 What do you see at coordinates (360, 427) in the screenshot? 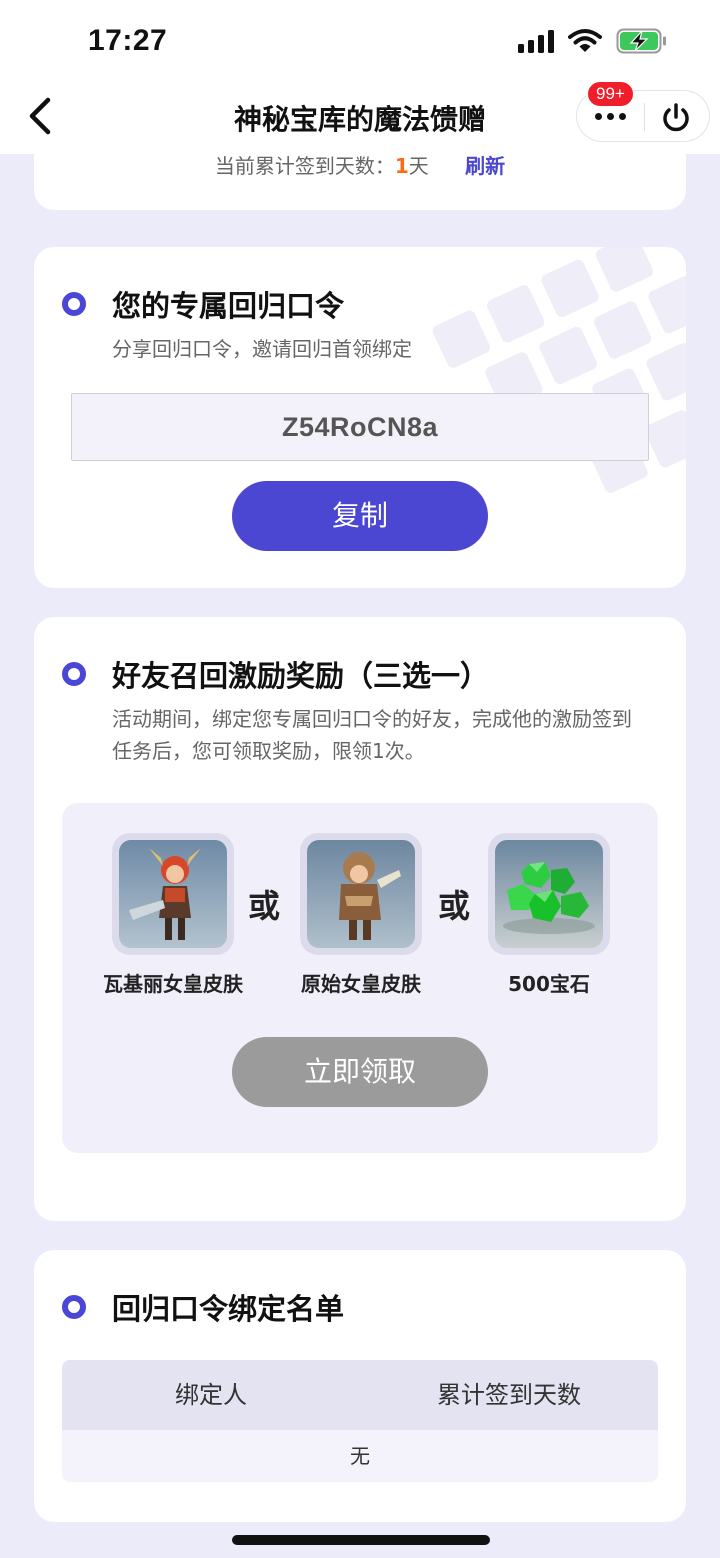
I see `return-code-field: Z54RoCN8a` at bounding box center [360, 427].